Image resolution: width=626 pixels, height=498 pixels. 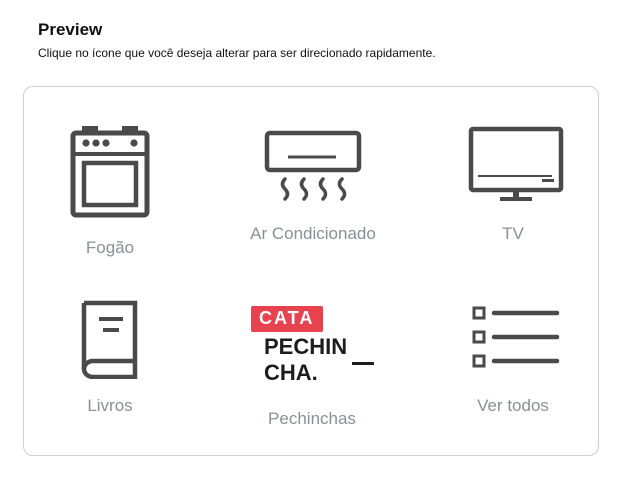 I want to click on book-icon, so click(x=109, y=339).